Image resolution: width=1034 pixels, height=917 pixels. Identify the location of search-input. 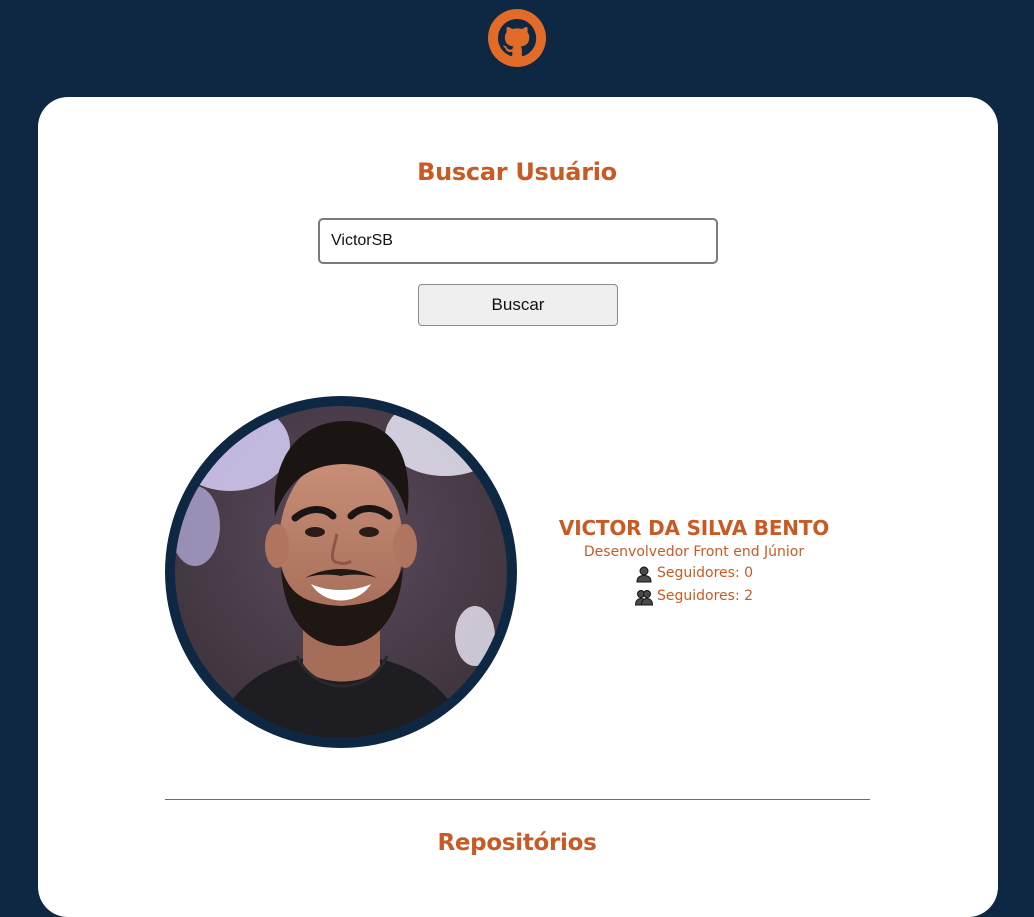
(518, 241).